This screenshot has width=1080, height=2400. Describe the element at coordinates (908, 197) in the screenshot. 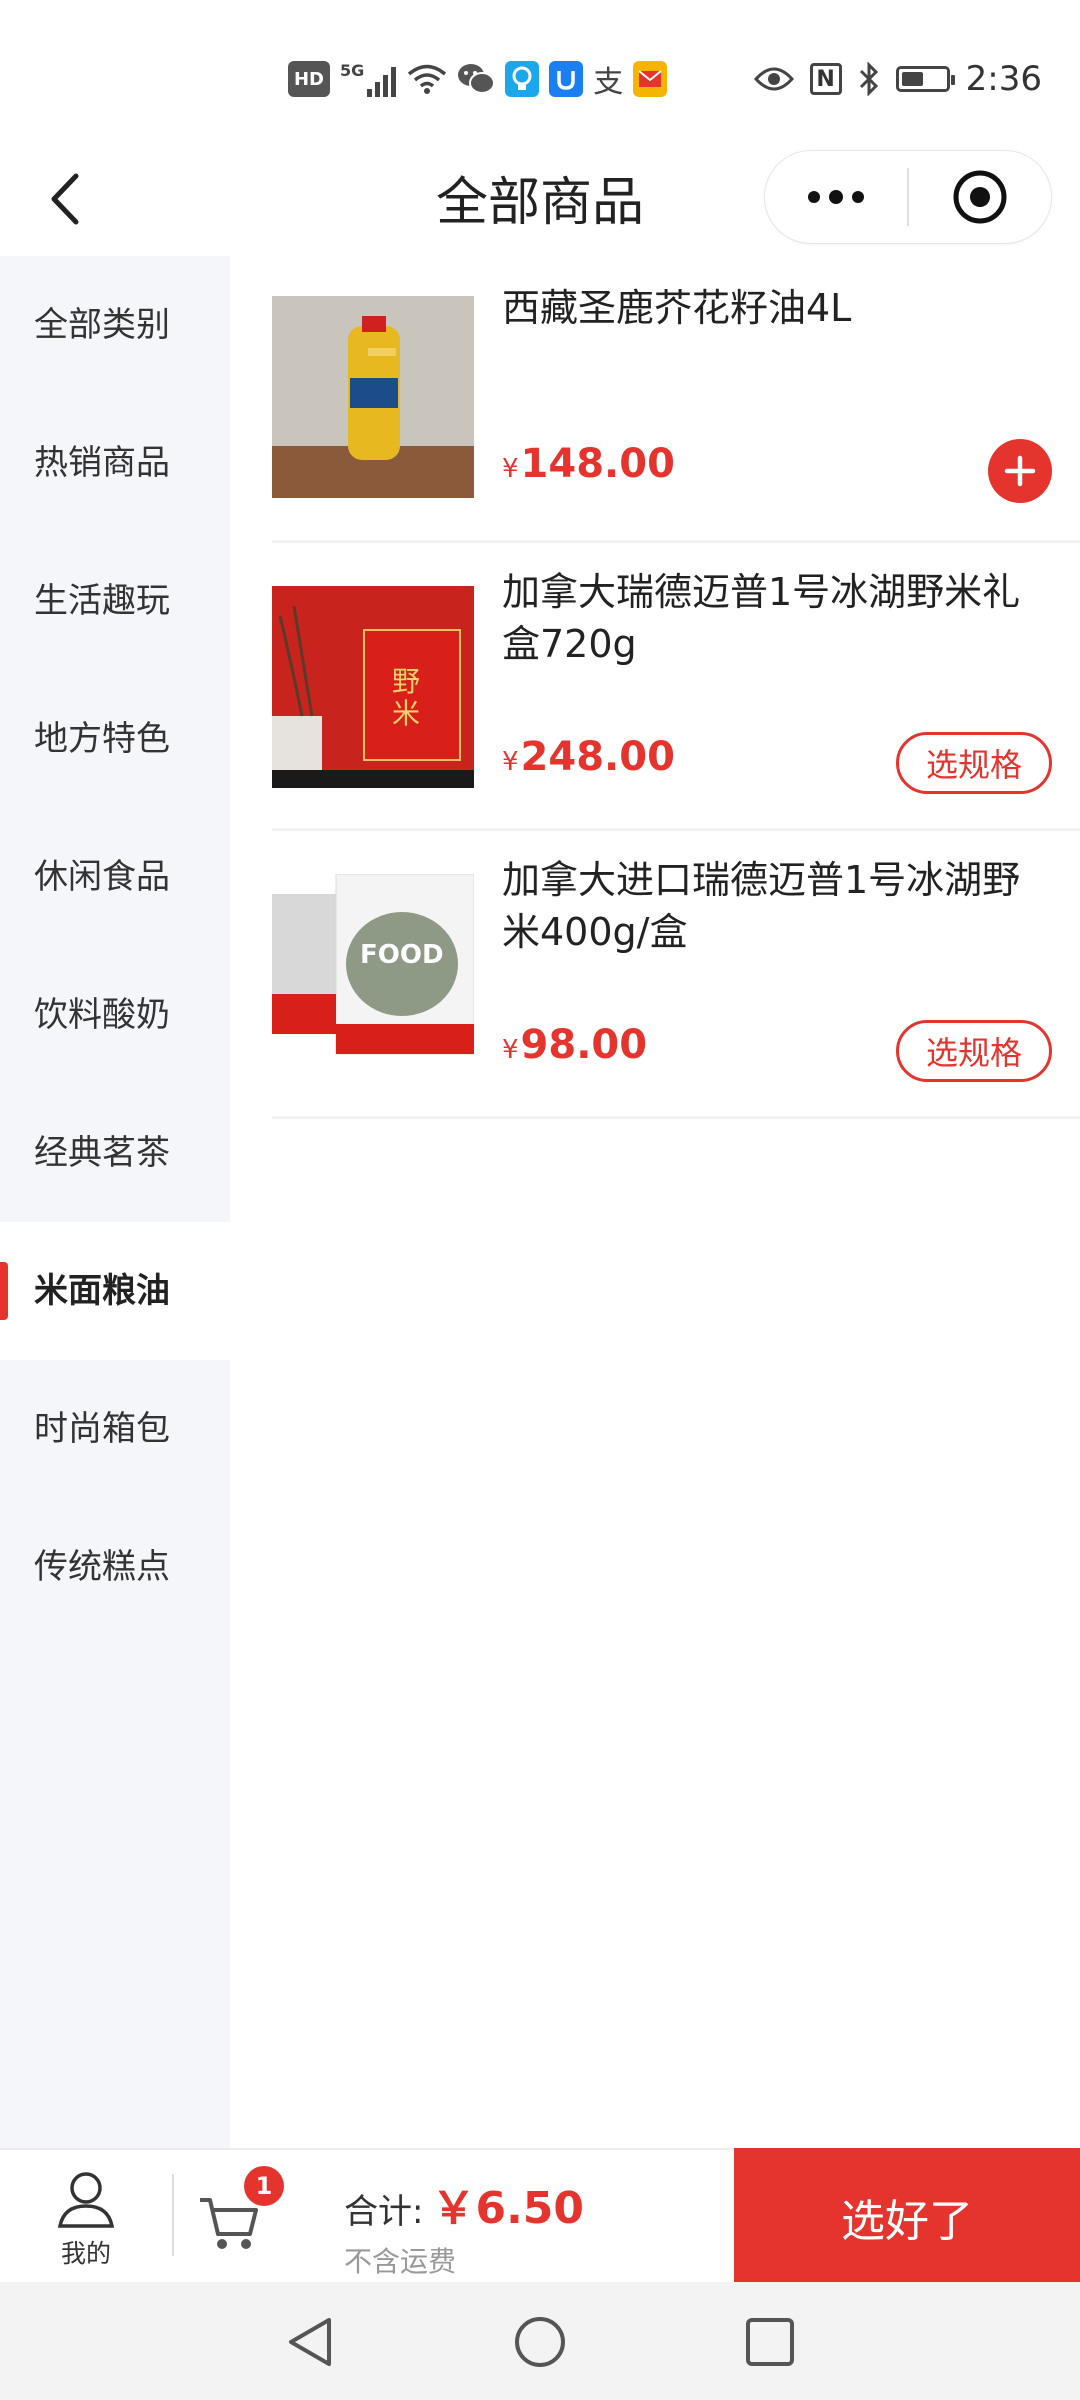

I see `mini-program-capsule` at that location.